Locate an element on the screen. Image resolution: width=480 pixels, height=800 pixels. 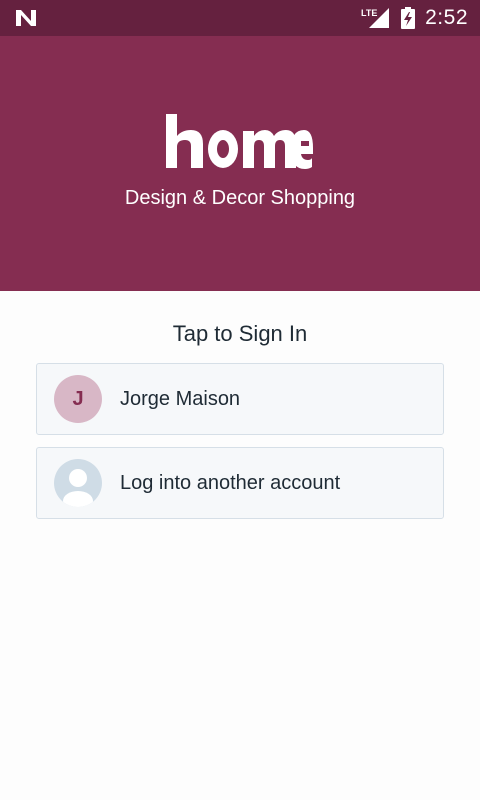
status-bar: LTE 2:52 is located at coordinates (240, 18).